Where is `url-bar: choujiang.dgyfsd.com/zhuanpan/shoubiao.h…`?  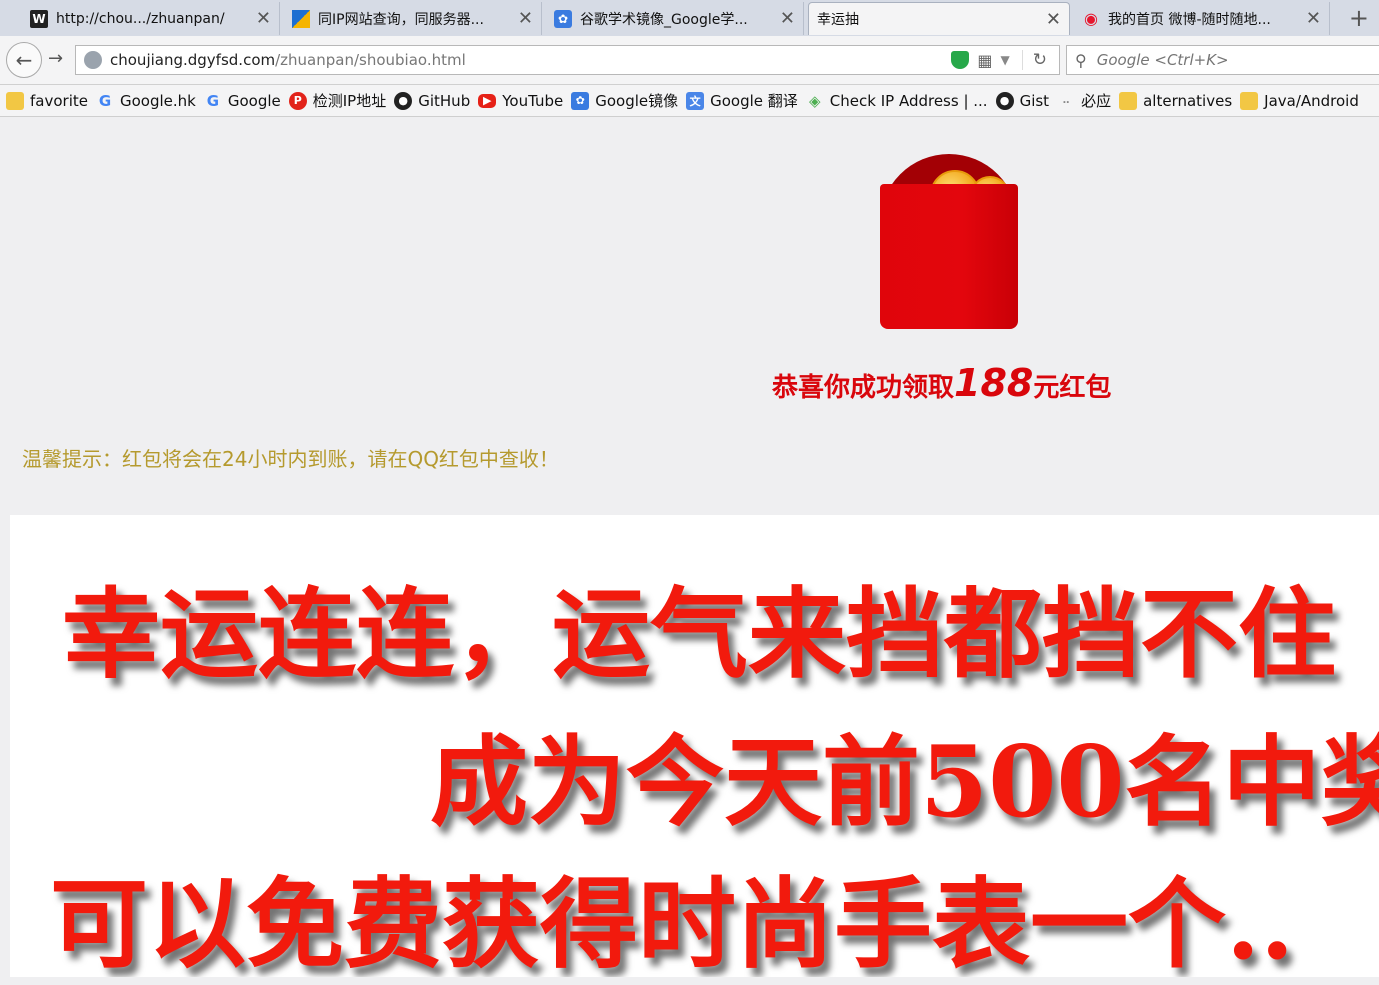
url-bar: choujiang.dgyfsd.com/zhuanpan/shoubiao.h… is located at coordinates (567, 60).